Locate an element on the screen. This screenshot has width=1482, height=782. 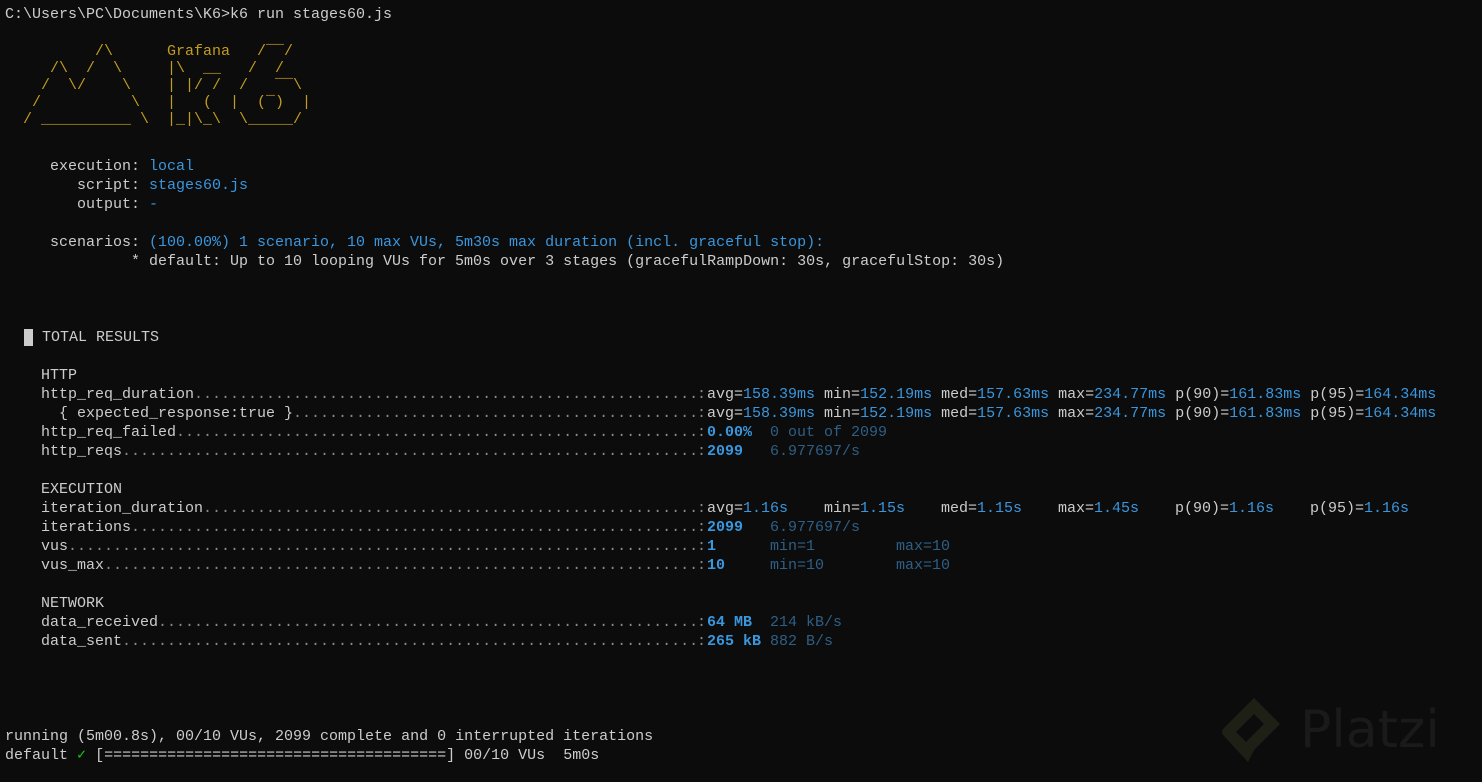
metric-value: 265 kB is located at coordinates (734, 641).